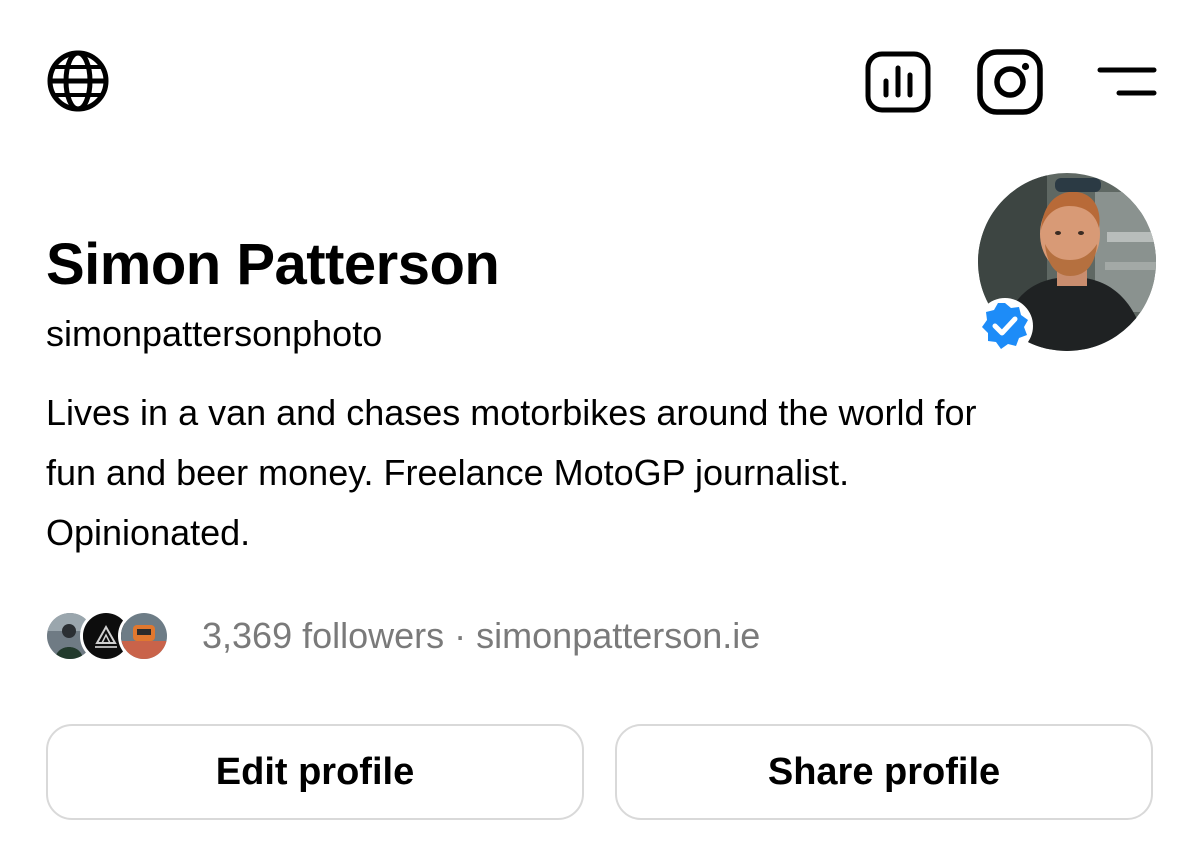 This screenshot has width=1200, height=856. What do you see at coordinates (1127, 82) in the screenshot?
I see `menu-icon` at bounding box center [1127, 82].